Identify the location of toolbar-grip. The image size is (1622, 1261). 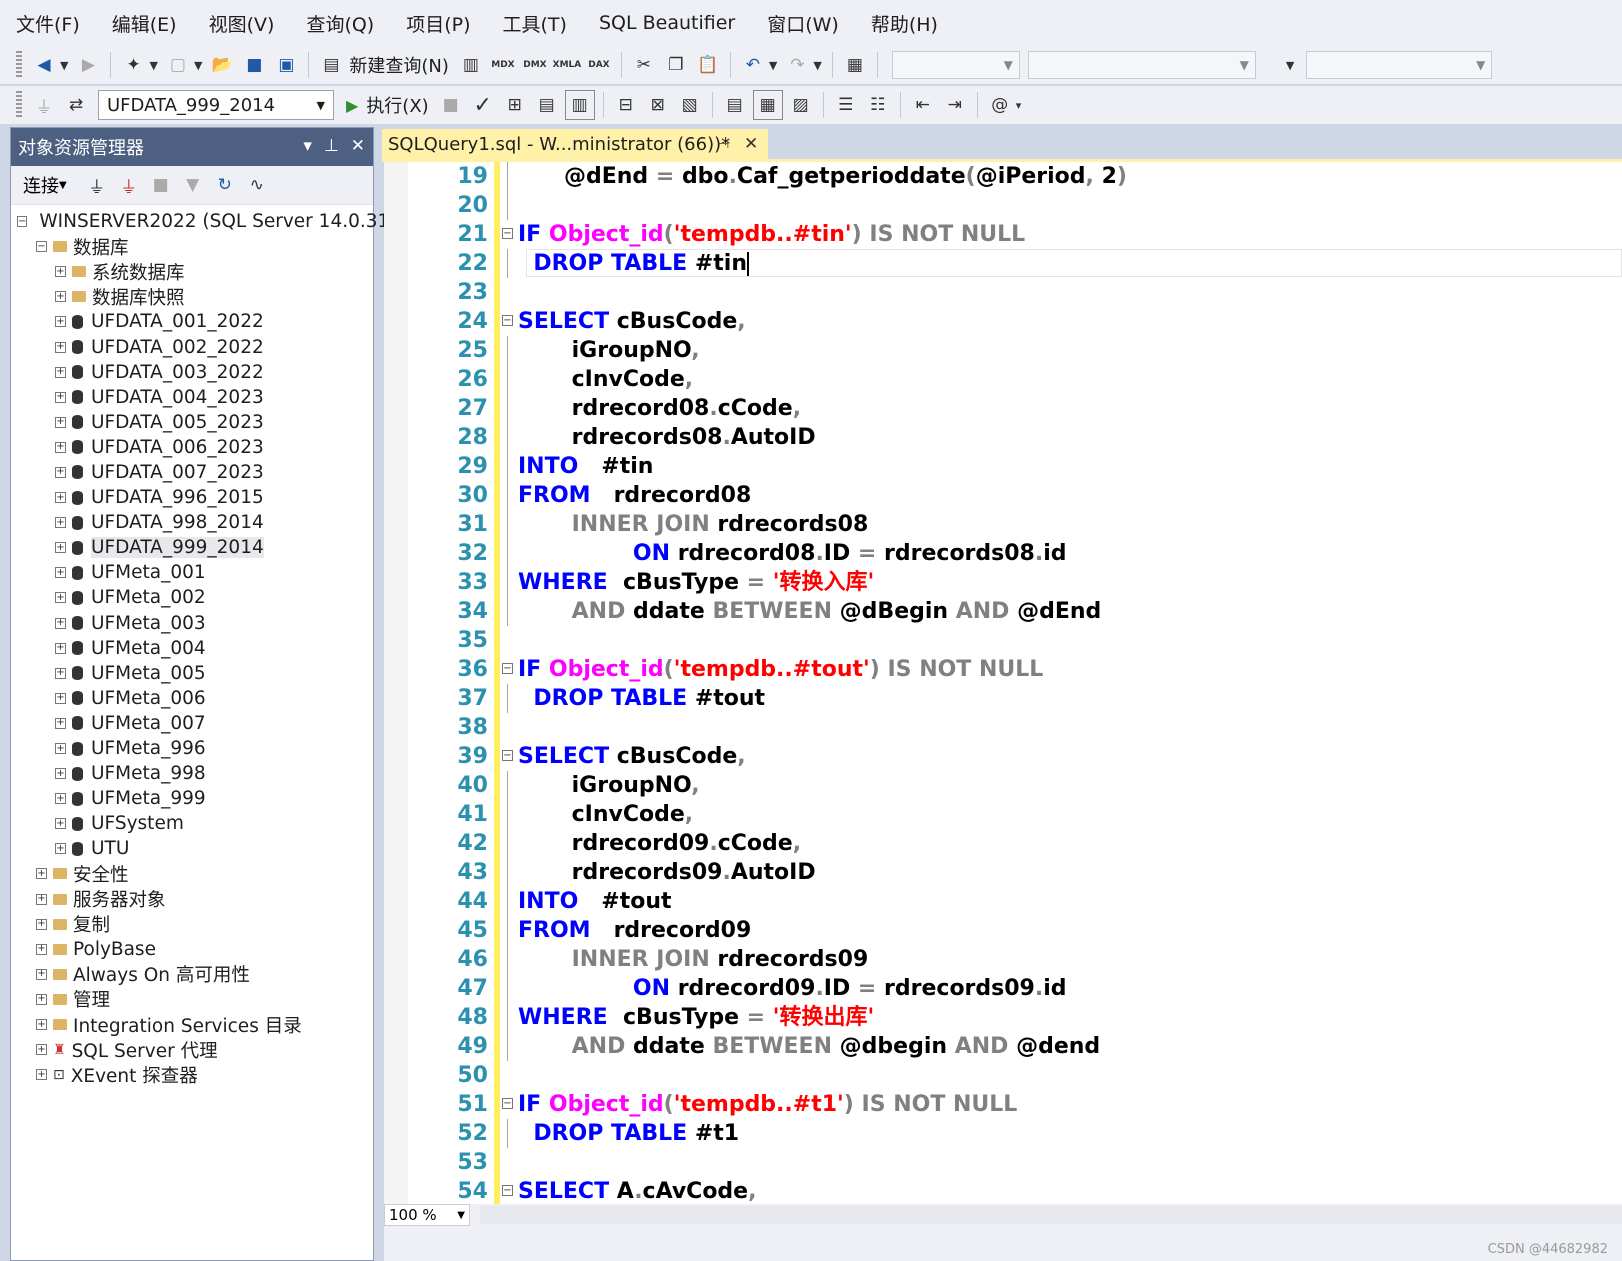
(19, 65).